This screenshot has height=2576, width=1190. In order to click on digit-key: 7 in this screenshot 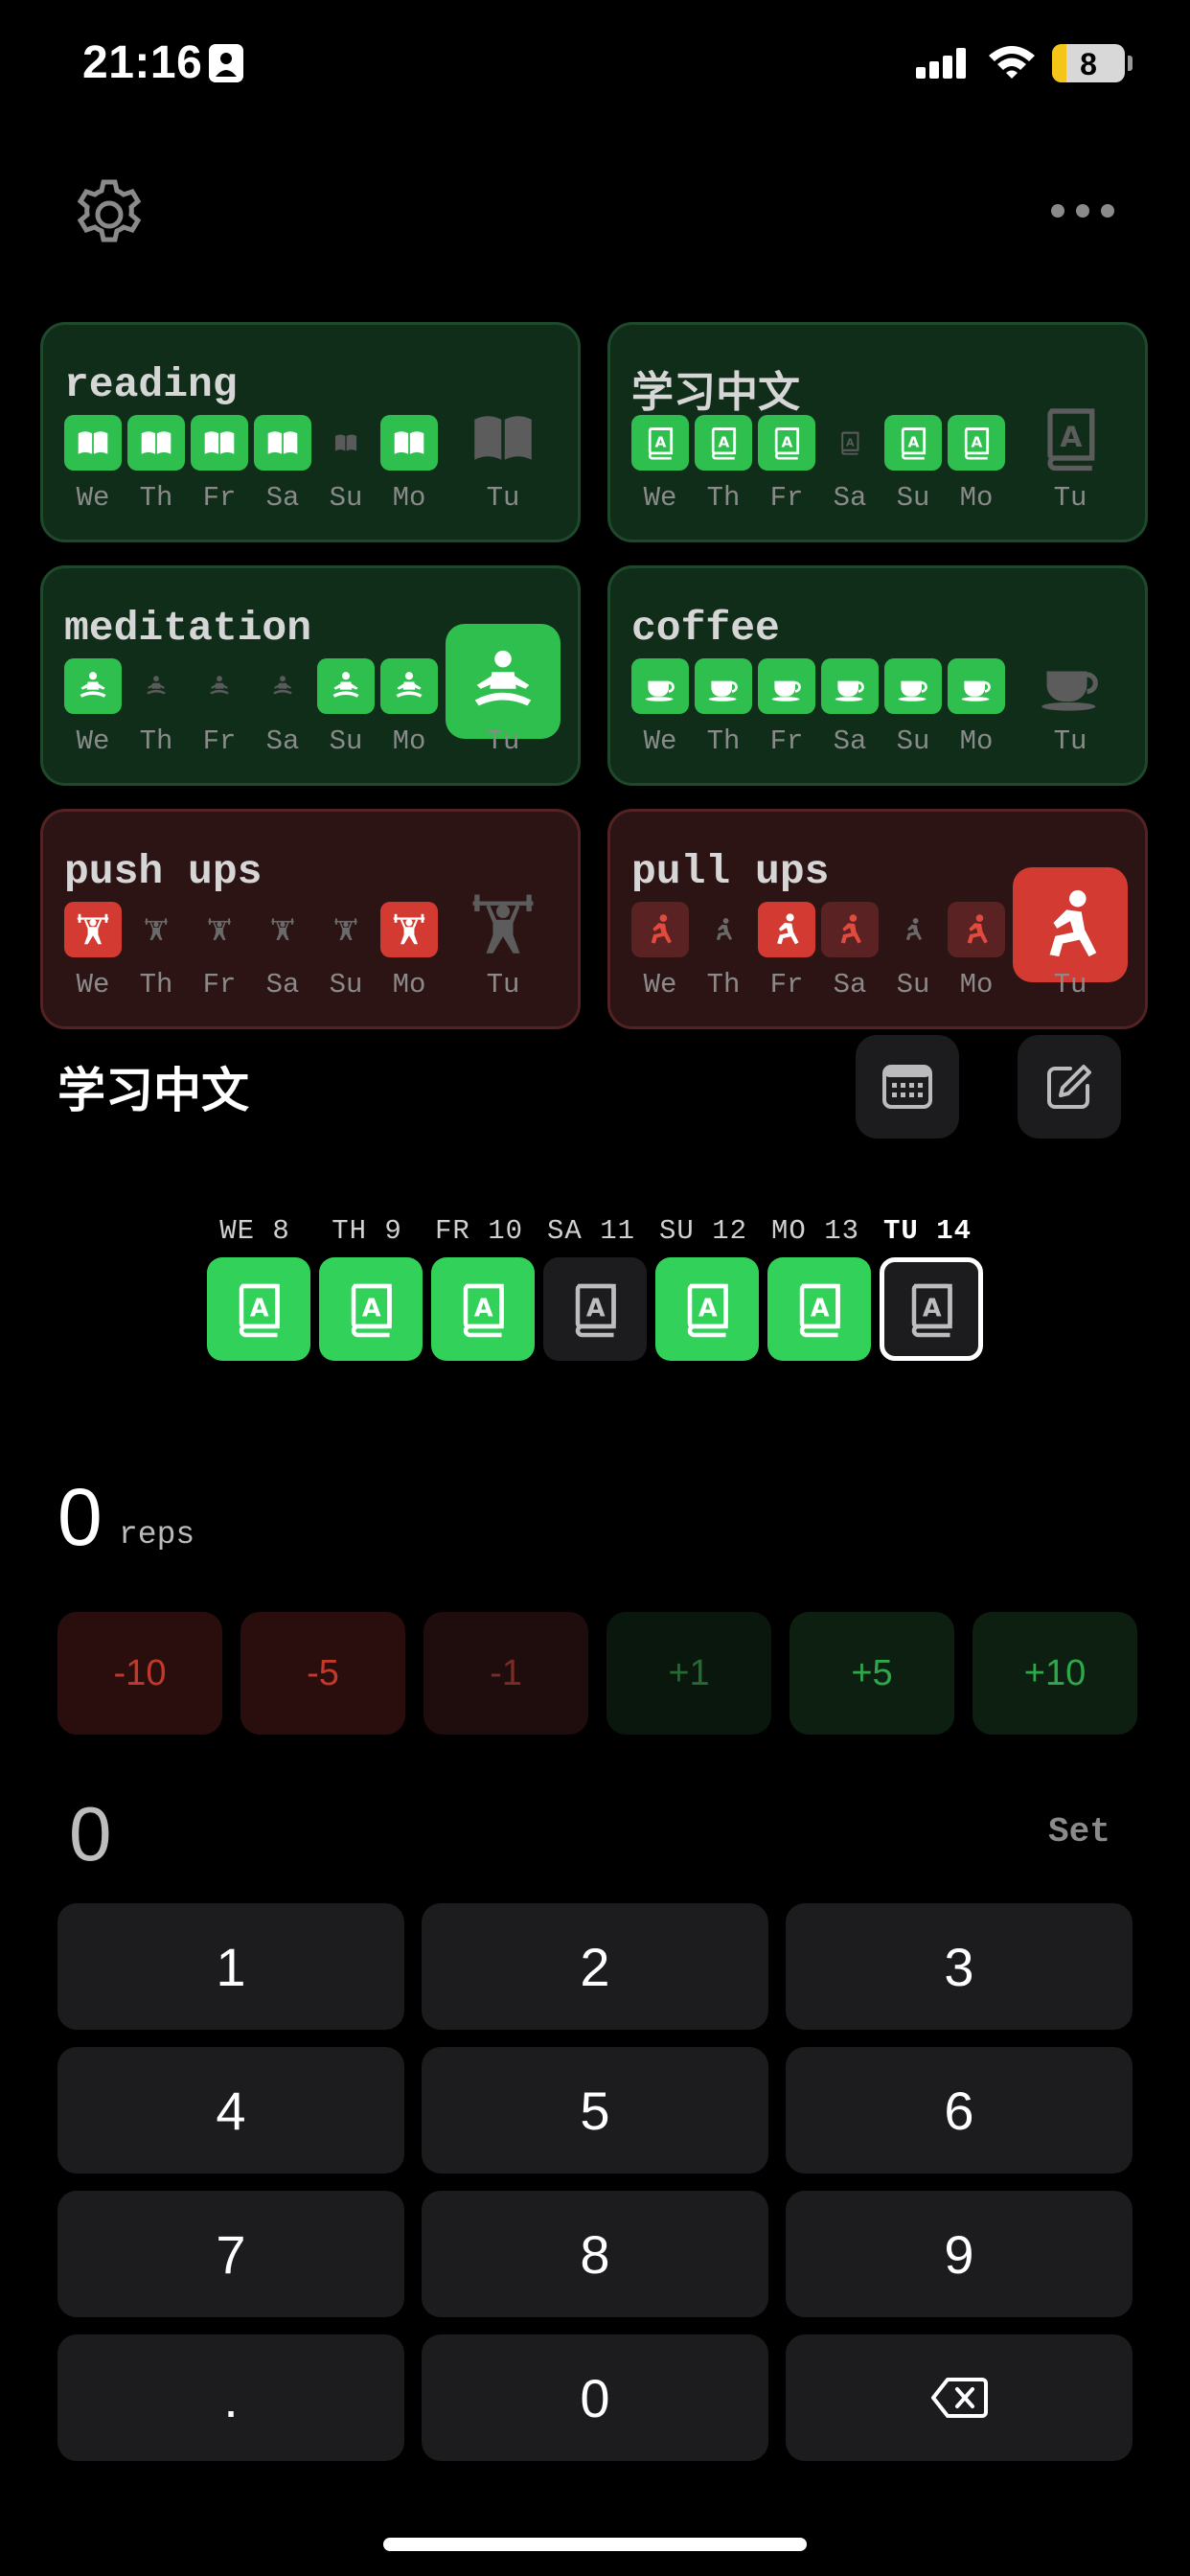, I will do `click(230, 2254)`.